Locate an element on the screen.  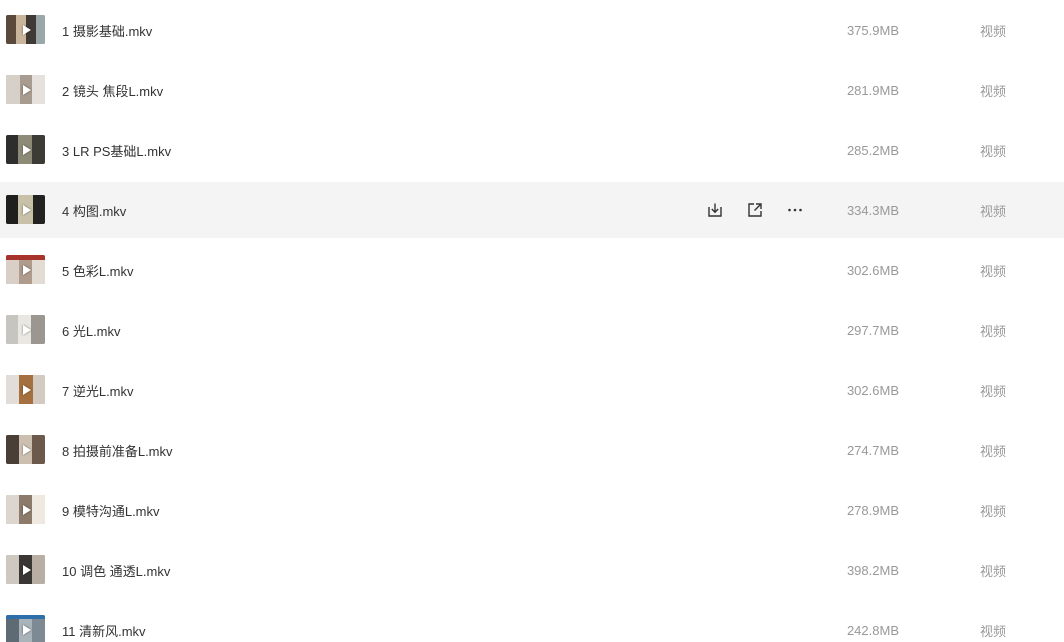
file-name: 5 色彩L.mkv is located at coordinates (98, 270).